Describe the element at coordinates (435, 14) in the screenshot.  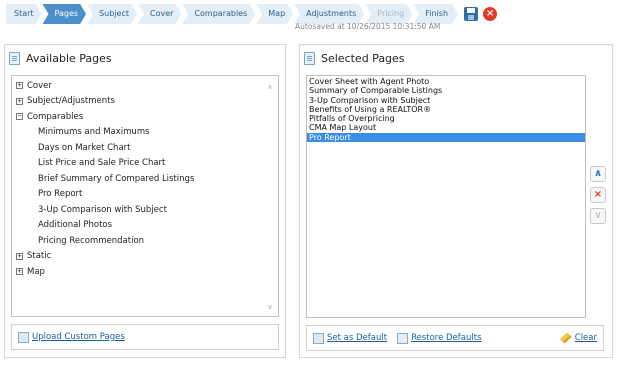
I see `wizard-step-finish: Finish` at that location.